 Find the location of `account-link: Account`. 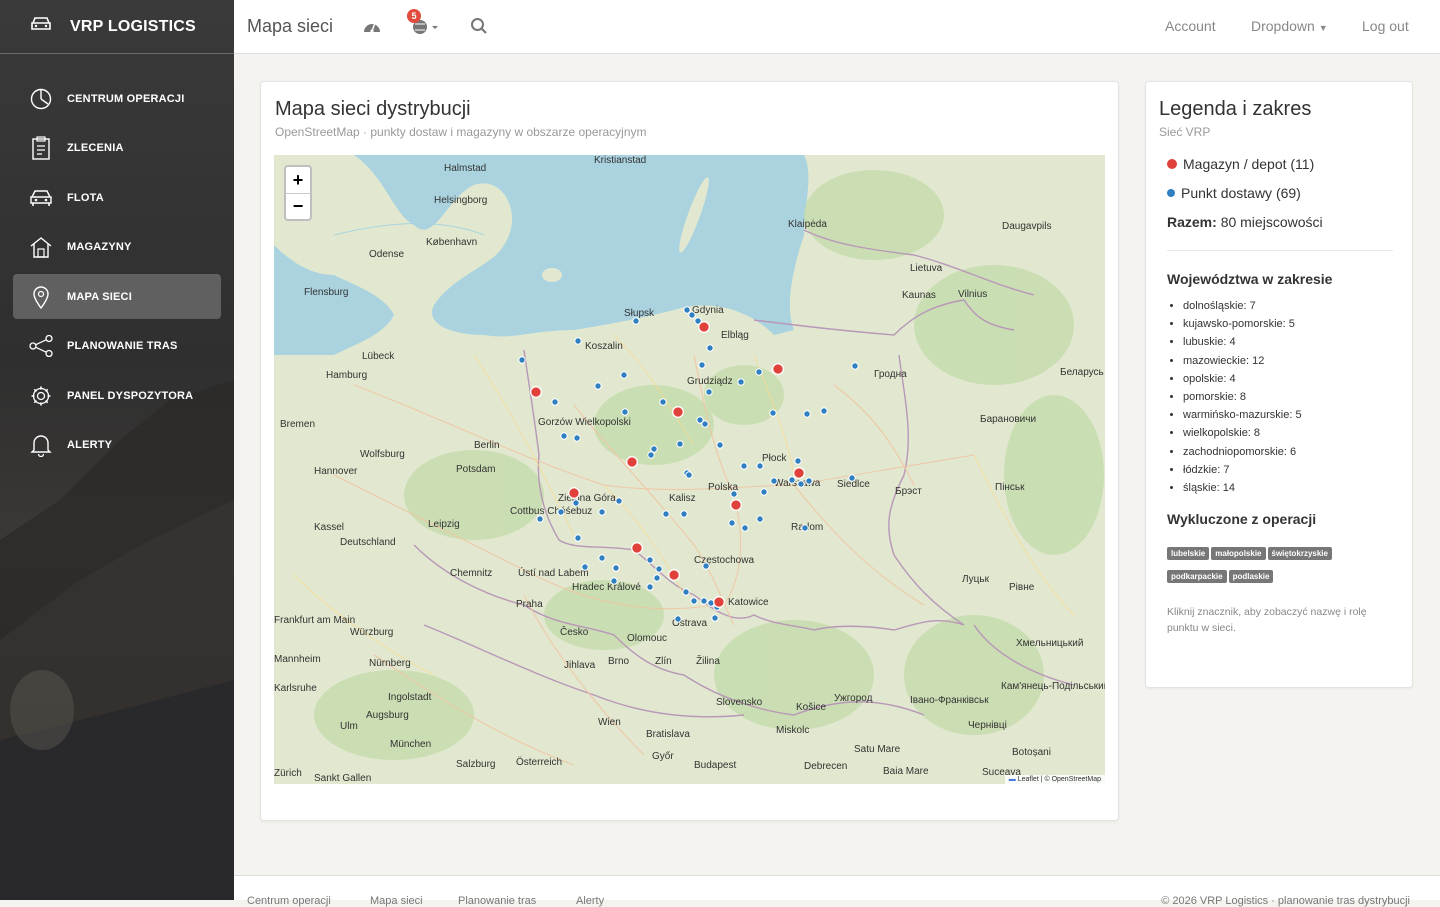

account-link: Account is located at coordinates (1190, 26).